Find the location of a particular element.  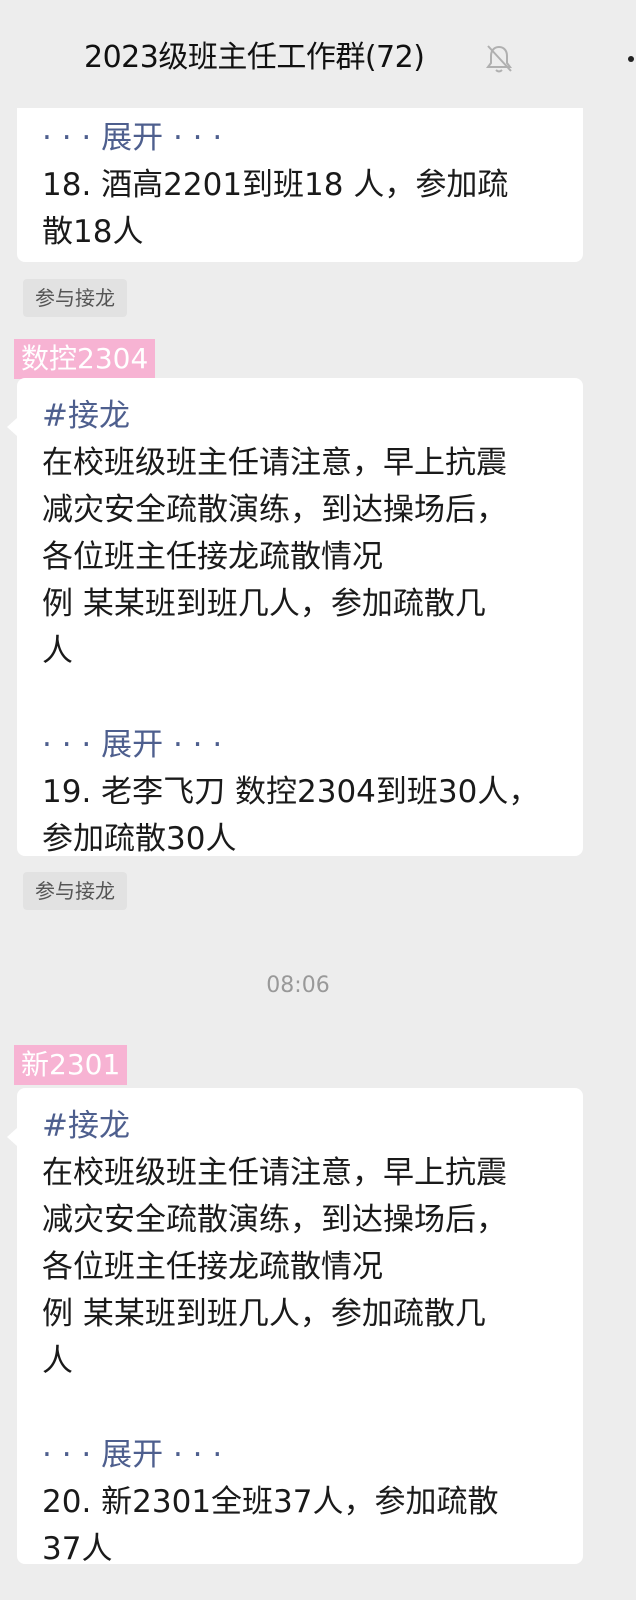

sender-name-tag: 数控2304 is located at coordinates (85, 359).